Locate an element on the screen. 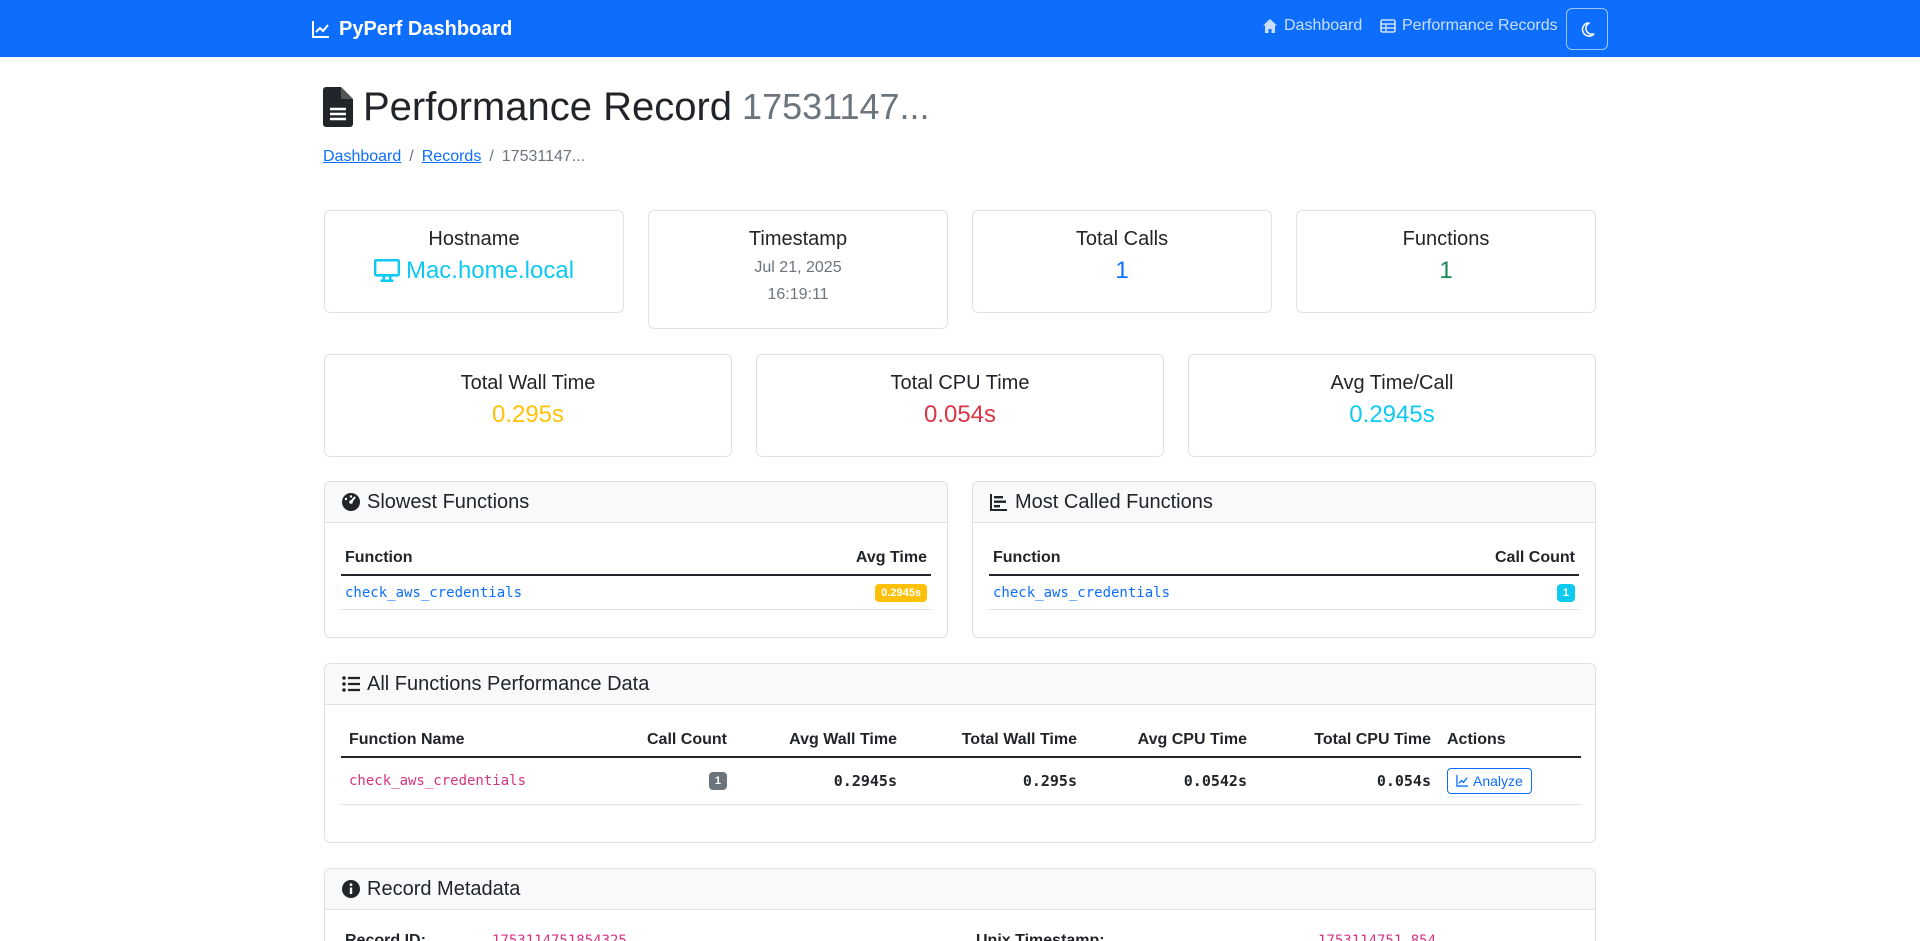 The width and height of the screenshot is (1920, 941). column-header: Function Name is located at coordinates (481, 740).